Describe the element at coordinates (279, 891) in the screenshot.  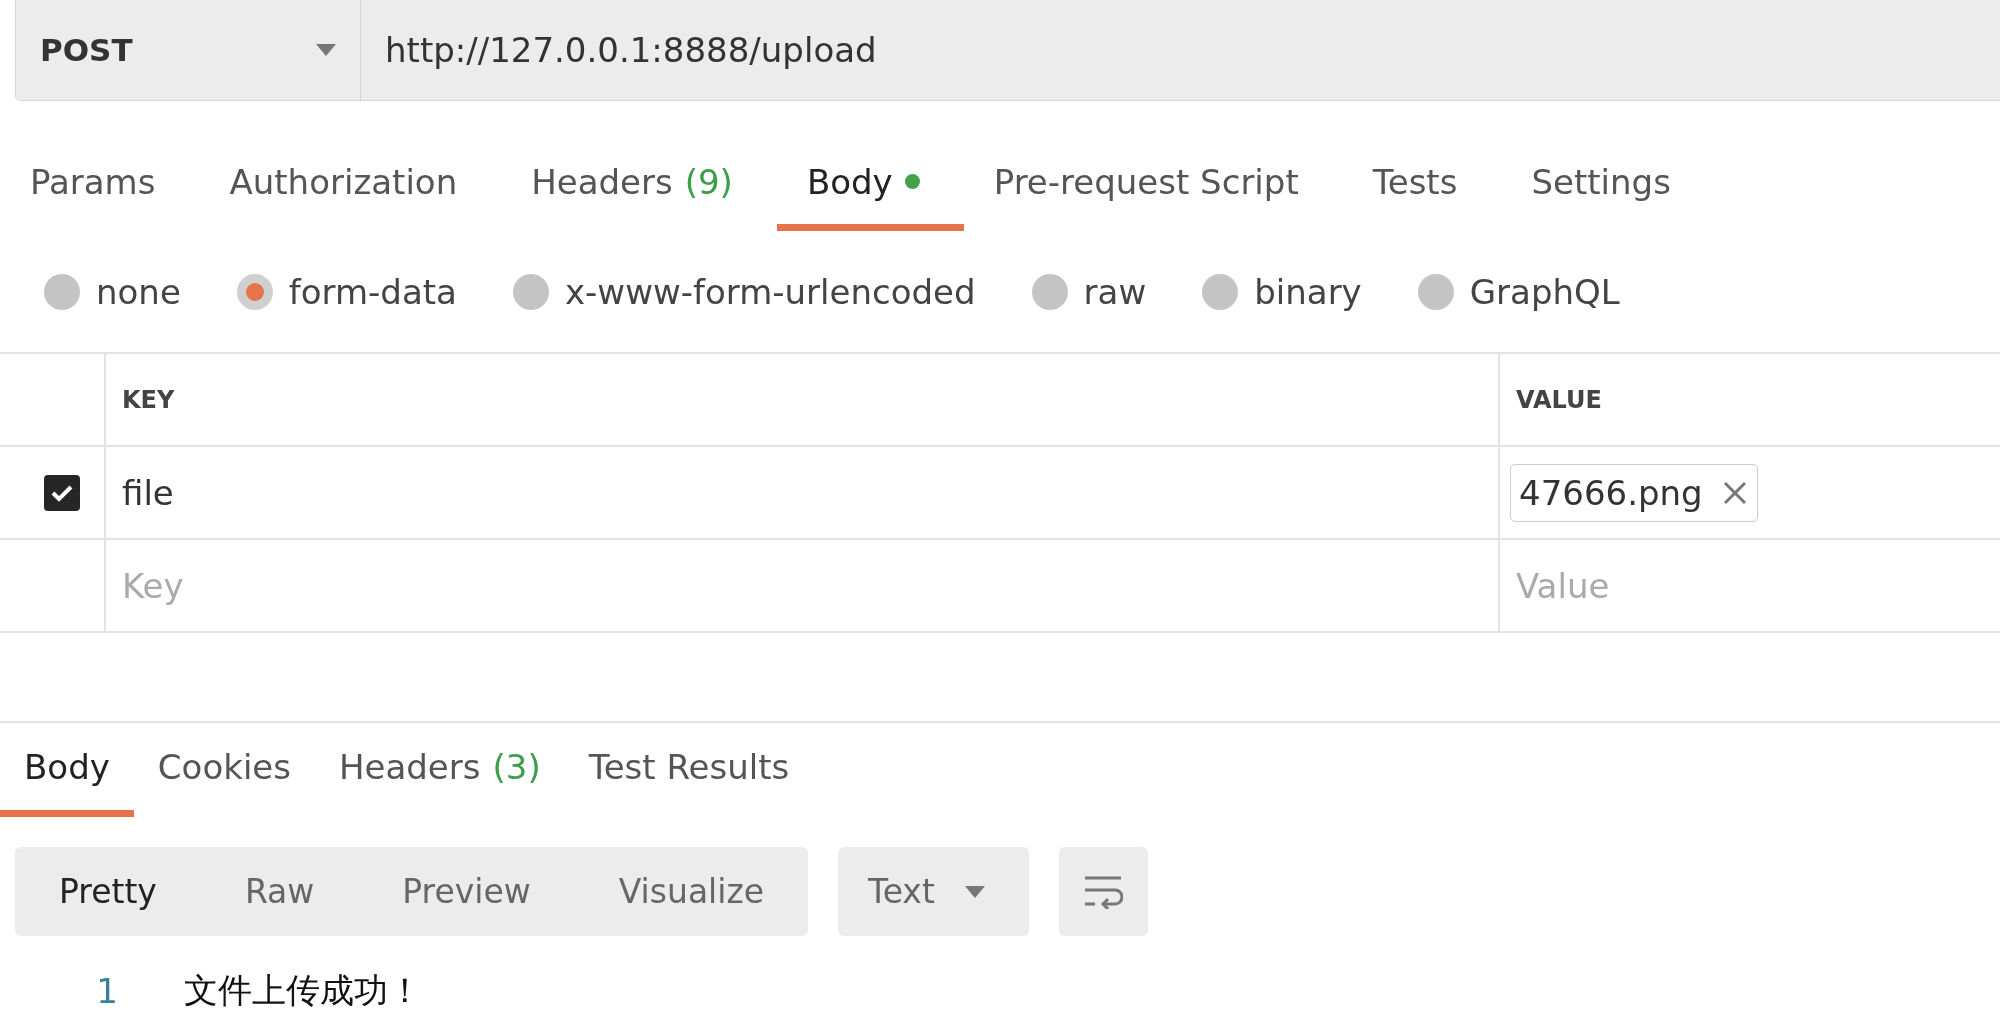
I see `view-mode-tab: Raw` at that location.